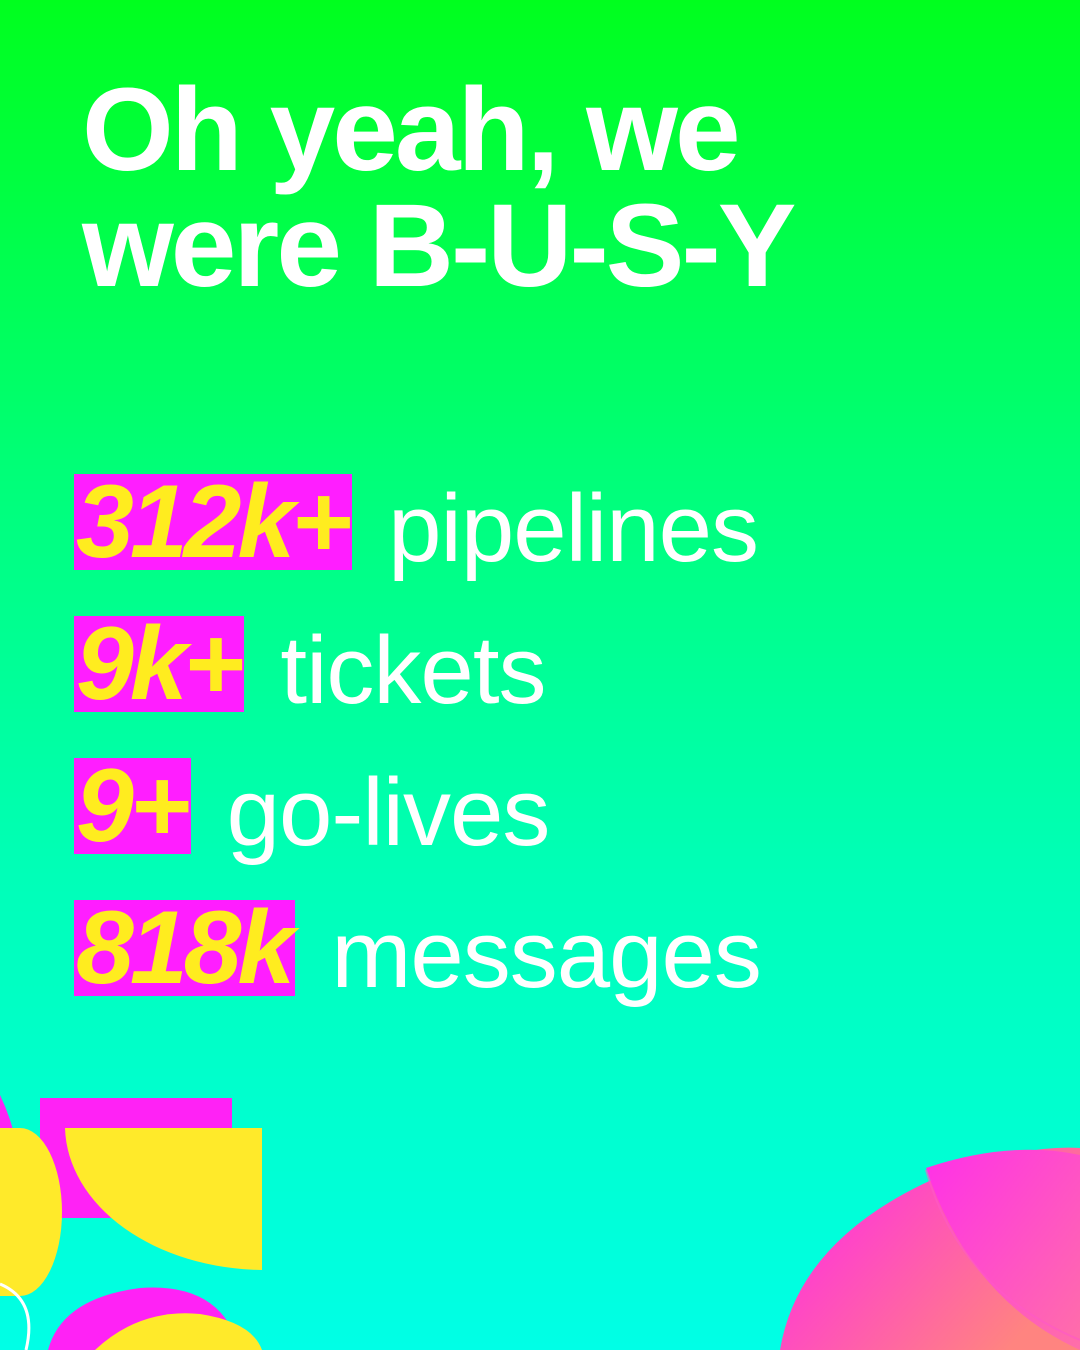 The image size is (1080, 1350). Describe the element at coordinates (163, 1199) in the screenshot. I see `yellow-bowl-shape` at that location.